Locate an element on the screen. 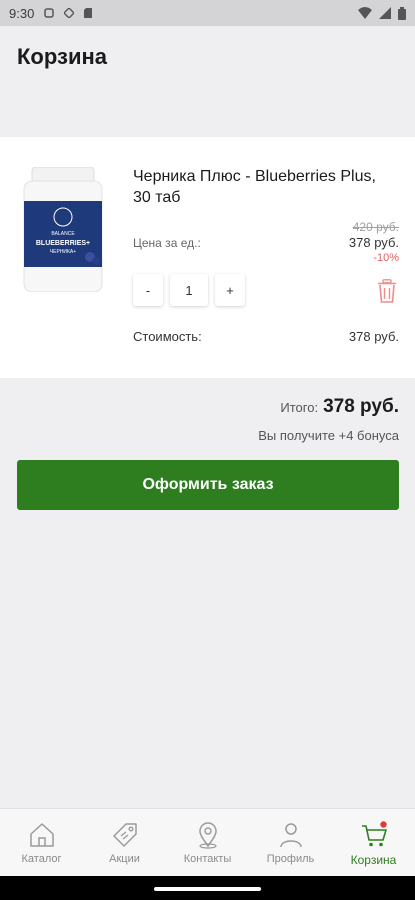 Image resolution: width=415 pixels, height=900 pixels. cart-icon is located at coordinates (374, 834).